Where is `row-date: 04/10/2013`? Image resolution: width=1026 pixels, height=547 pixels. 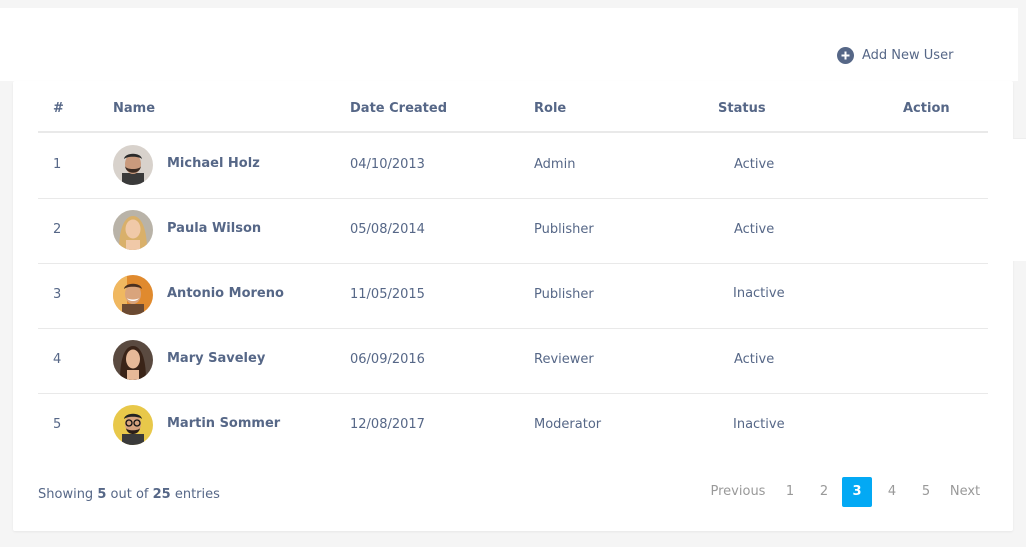
row-date: 04/10/2013 is located at coordinates (387, 164).